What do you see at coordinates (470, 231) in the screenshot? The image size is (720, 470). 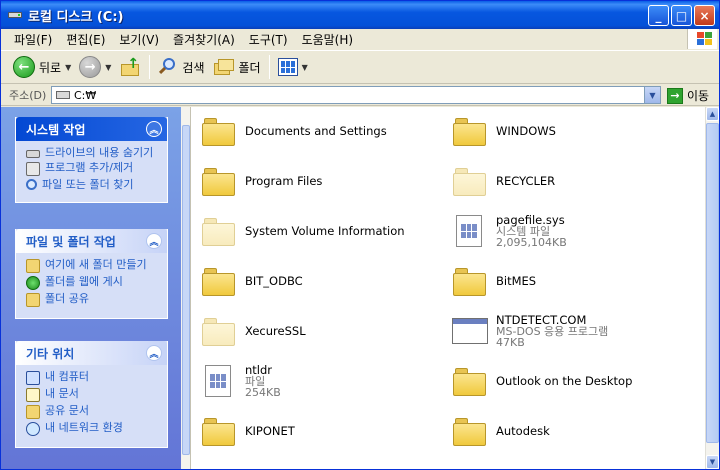 I see `system-file-icon` at bounding box center [470, 231].